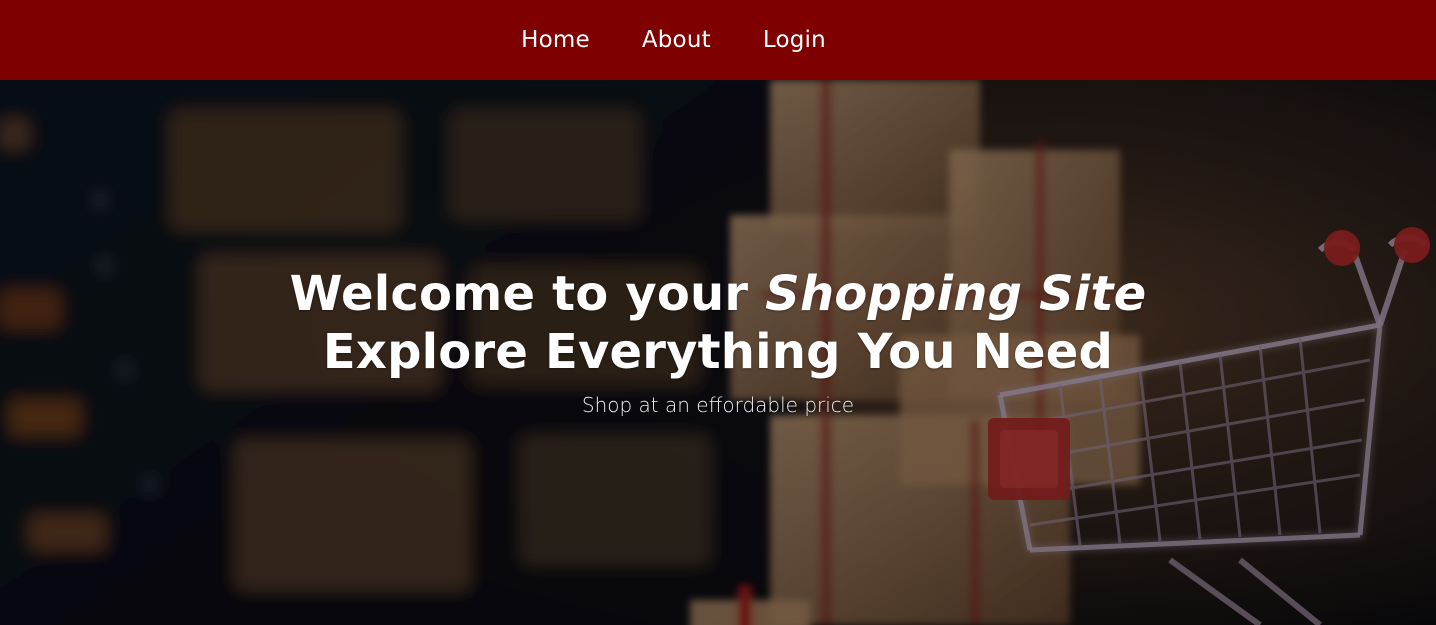 This screenshot has width=1436, height=625. What do you see at coordinates (794, 40) in the screenshot?
I see `nav-login-link: Login` at bounding box center [794, 40].